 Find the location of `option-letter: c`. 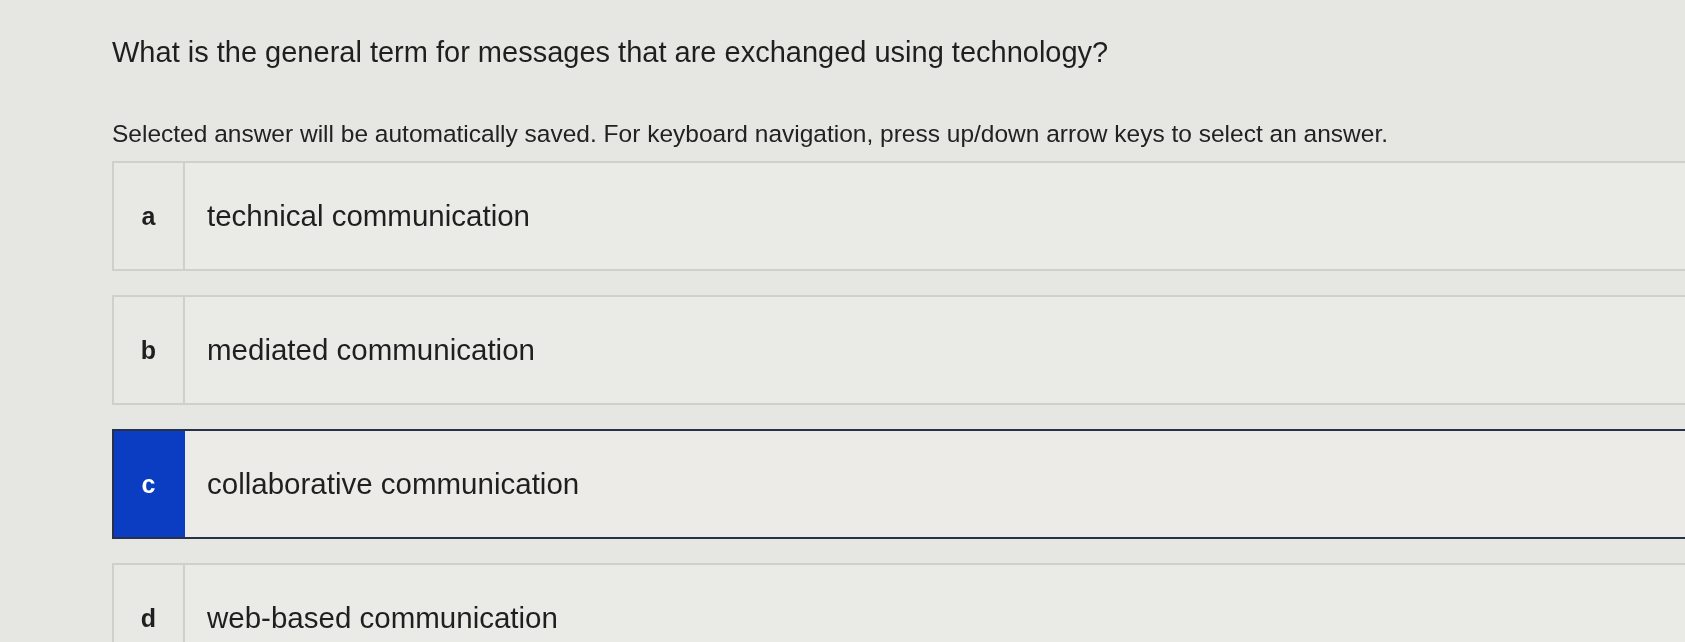

option-letter: c is located at coordinates (149, 484).